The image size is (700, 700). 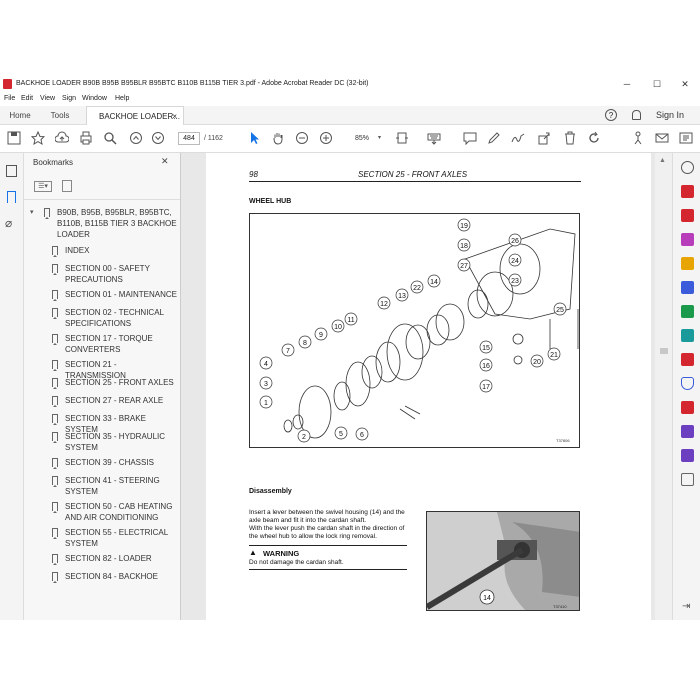 What do you see at coordinates (515, 261) in the screenshot?
I see `callout-label: 24` at bounding box center [515, 261].